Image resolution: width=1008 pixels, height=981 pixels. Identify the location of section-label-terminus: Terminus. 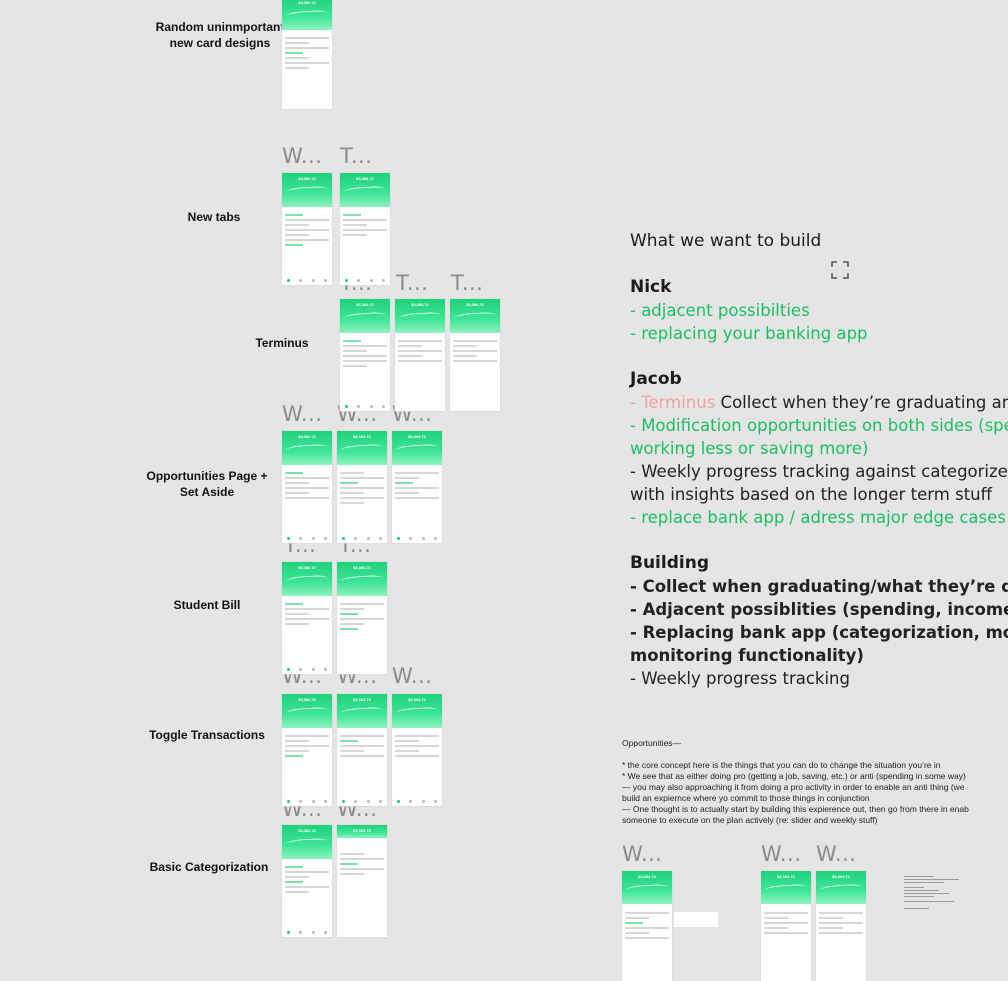
(282, 343).